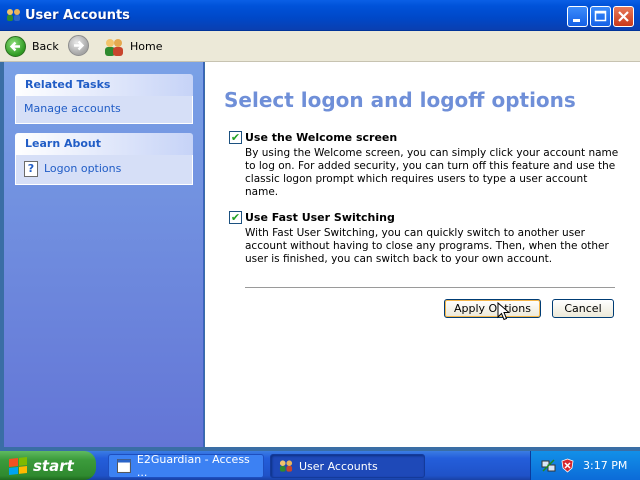 The width and height of the screenshot is (640, 480). I want to click on maximize-icon, so click(600, 16).